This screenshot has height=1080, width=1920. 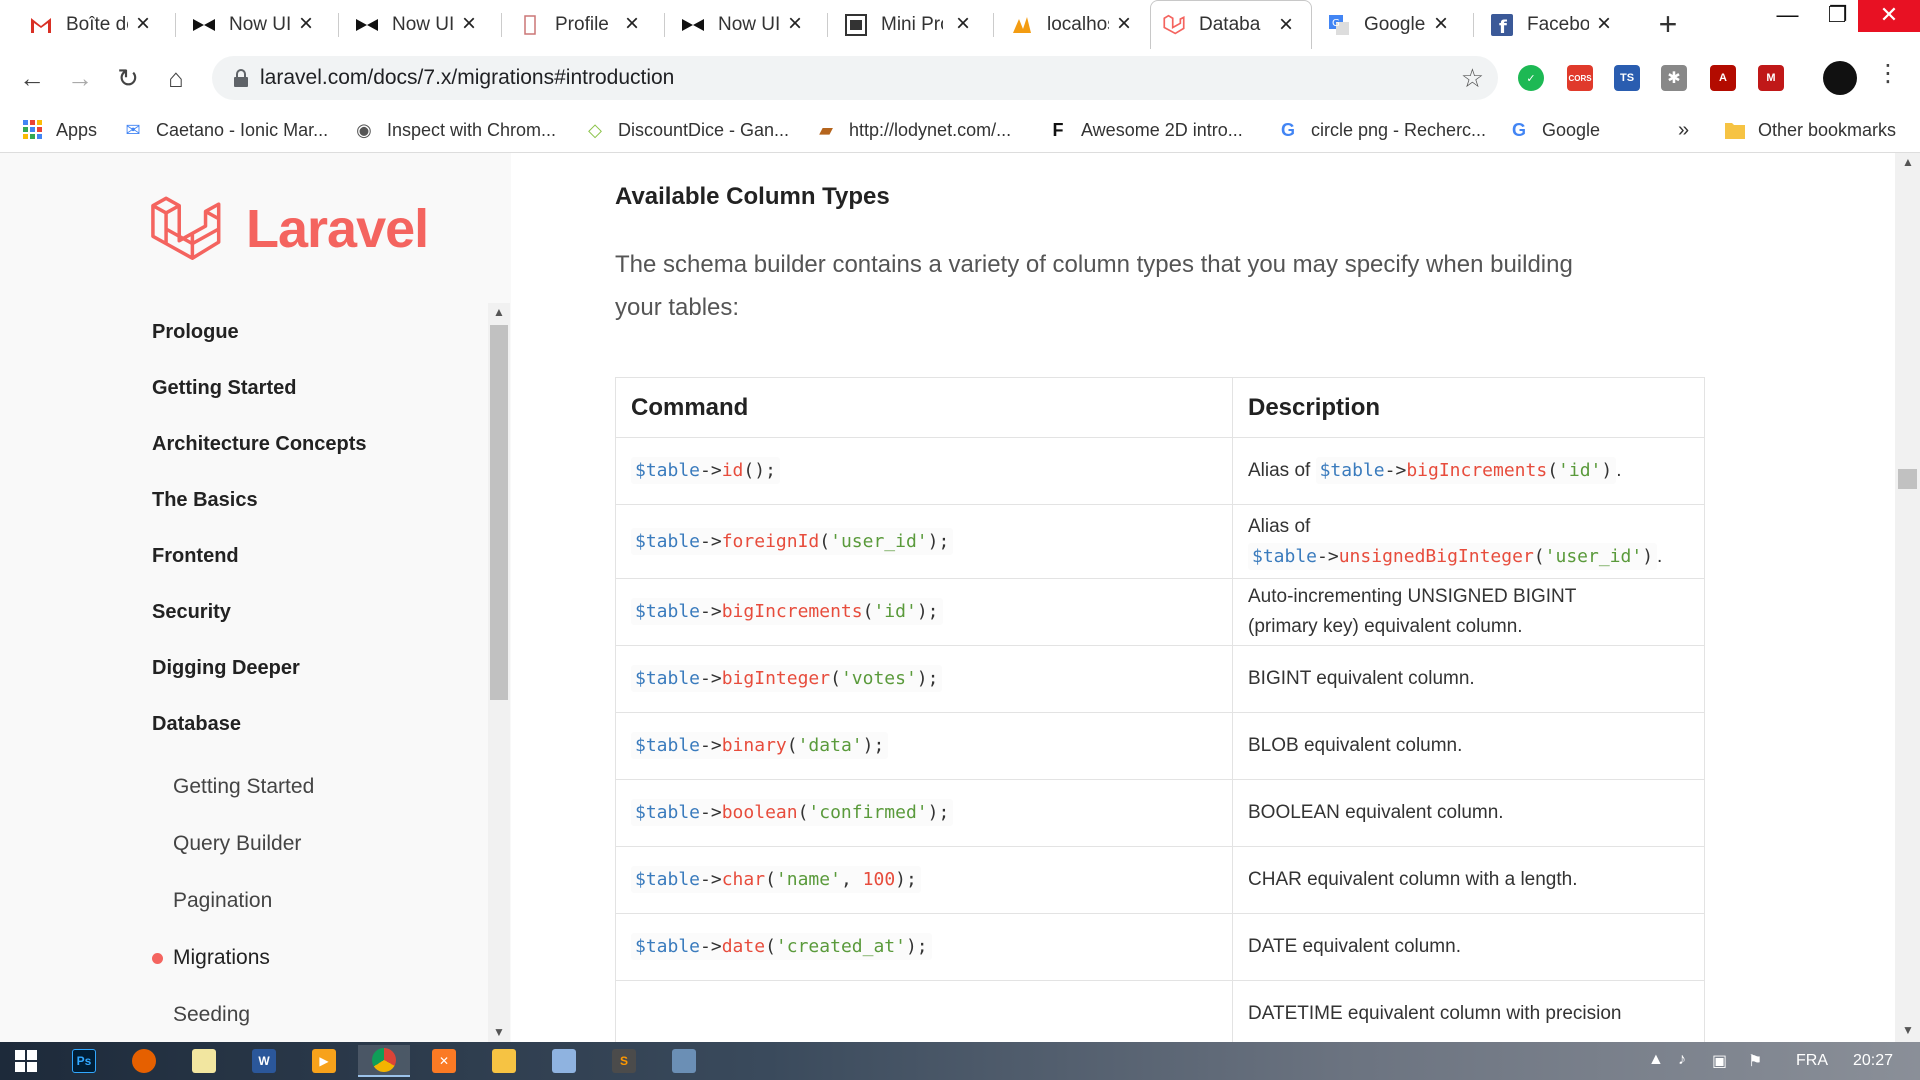 I want to click on cors-extension-icon: CORS, so click(x=1580, y=78).